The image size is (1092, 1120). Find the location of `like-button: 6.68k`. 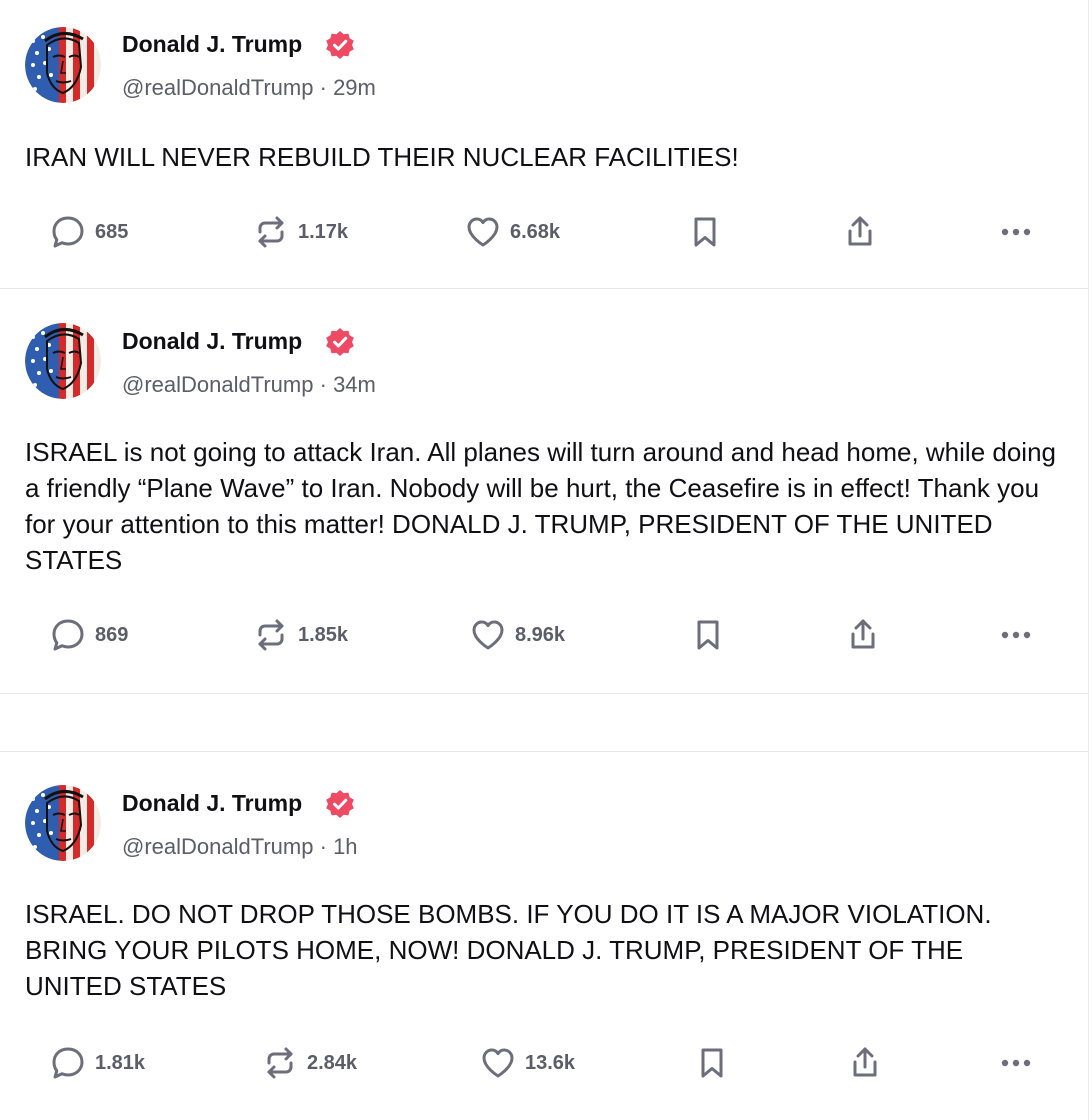

like-button: 6.68k is located at coordinates (512, 232).